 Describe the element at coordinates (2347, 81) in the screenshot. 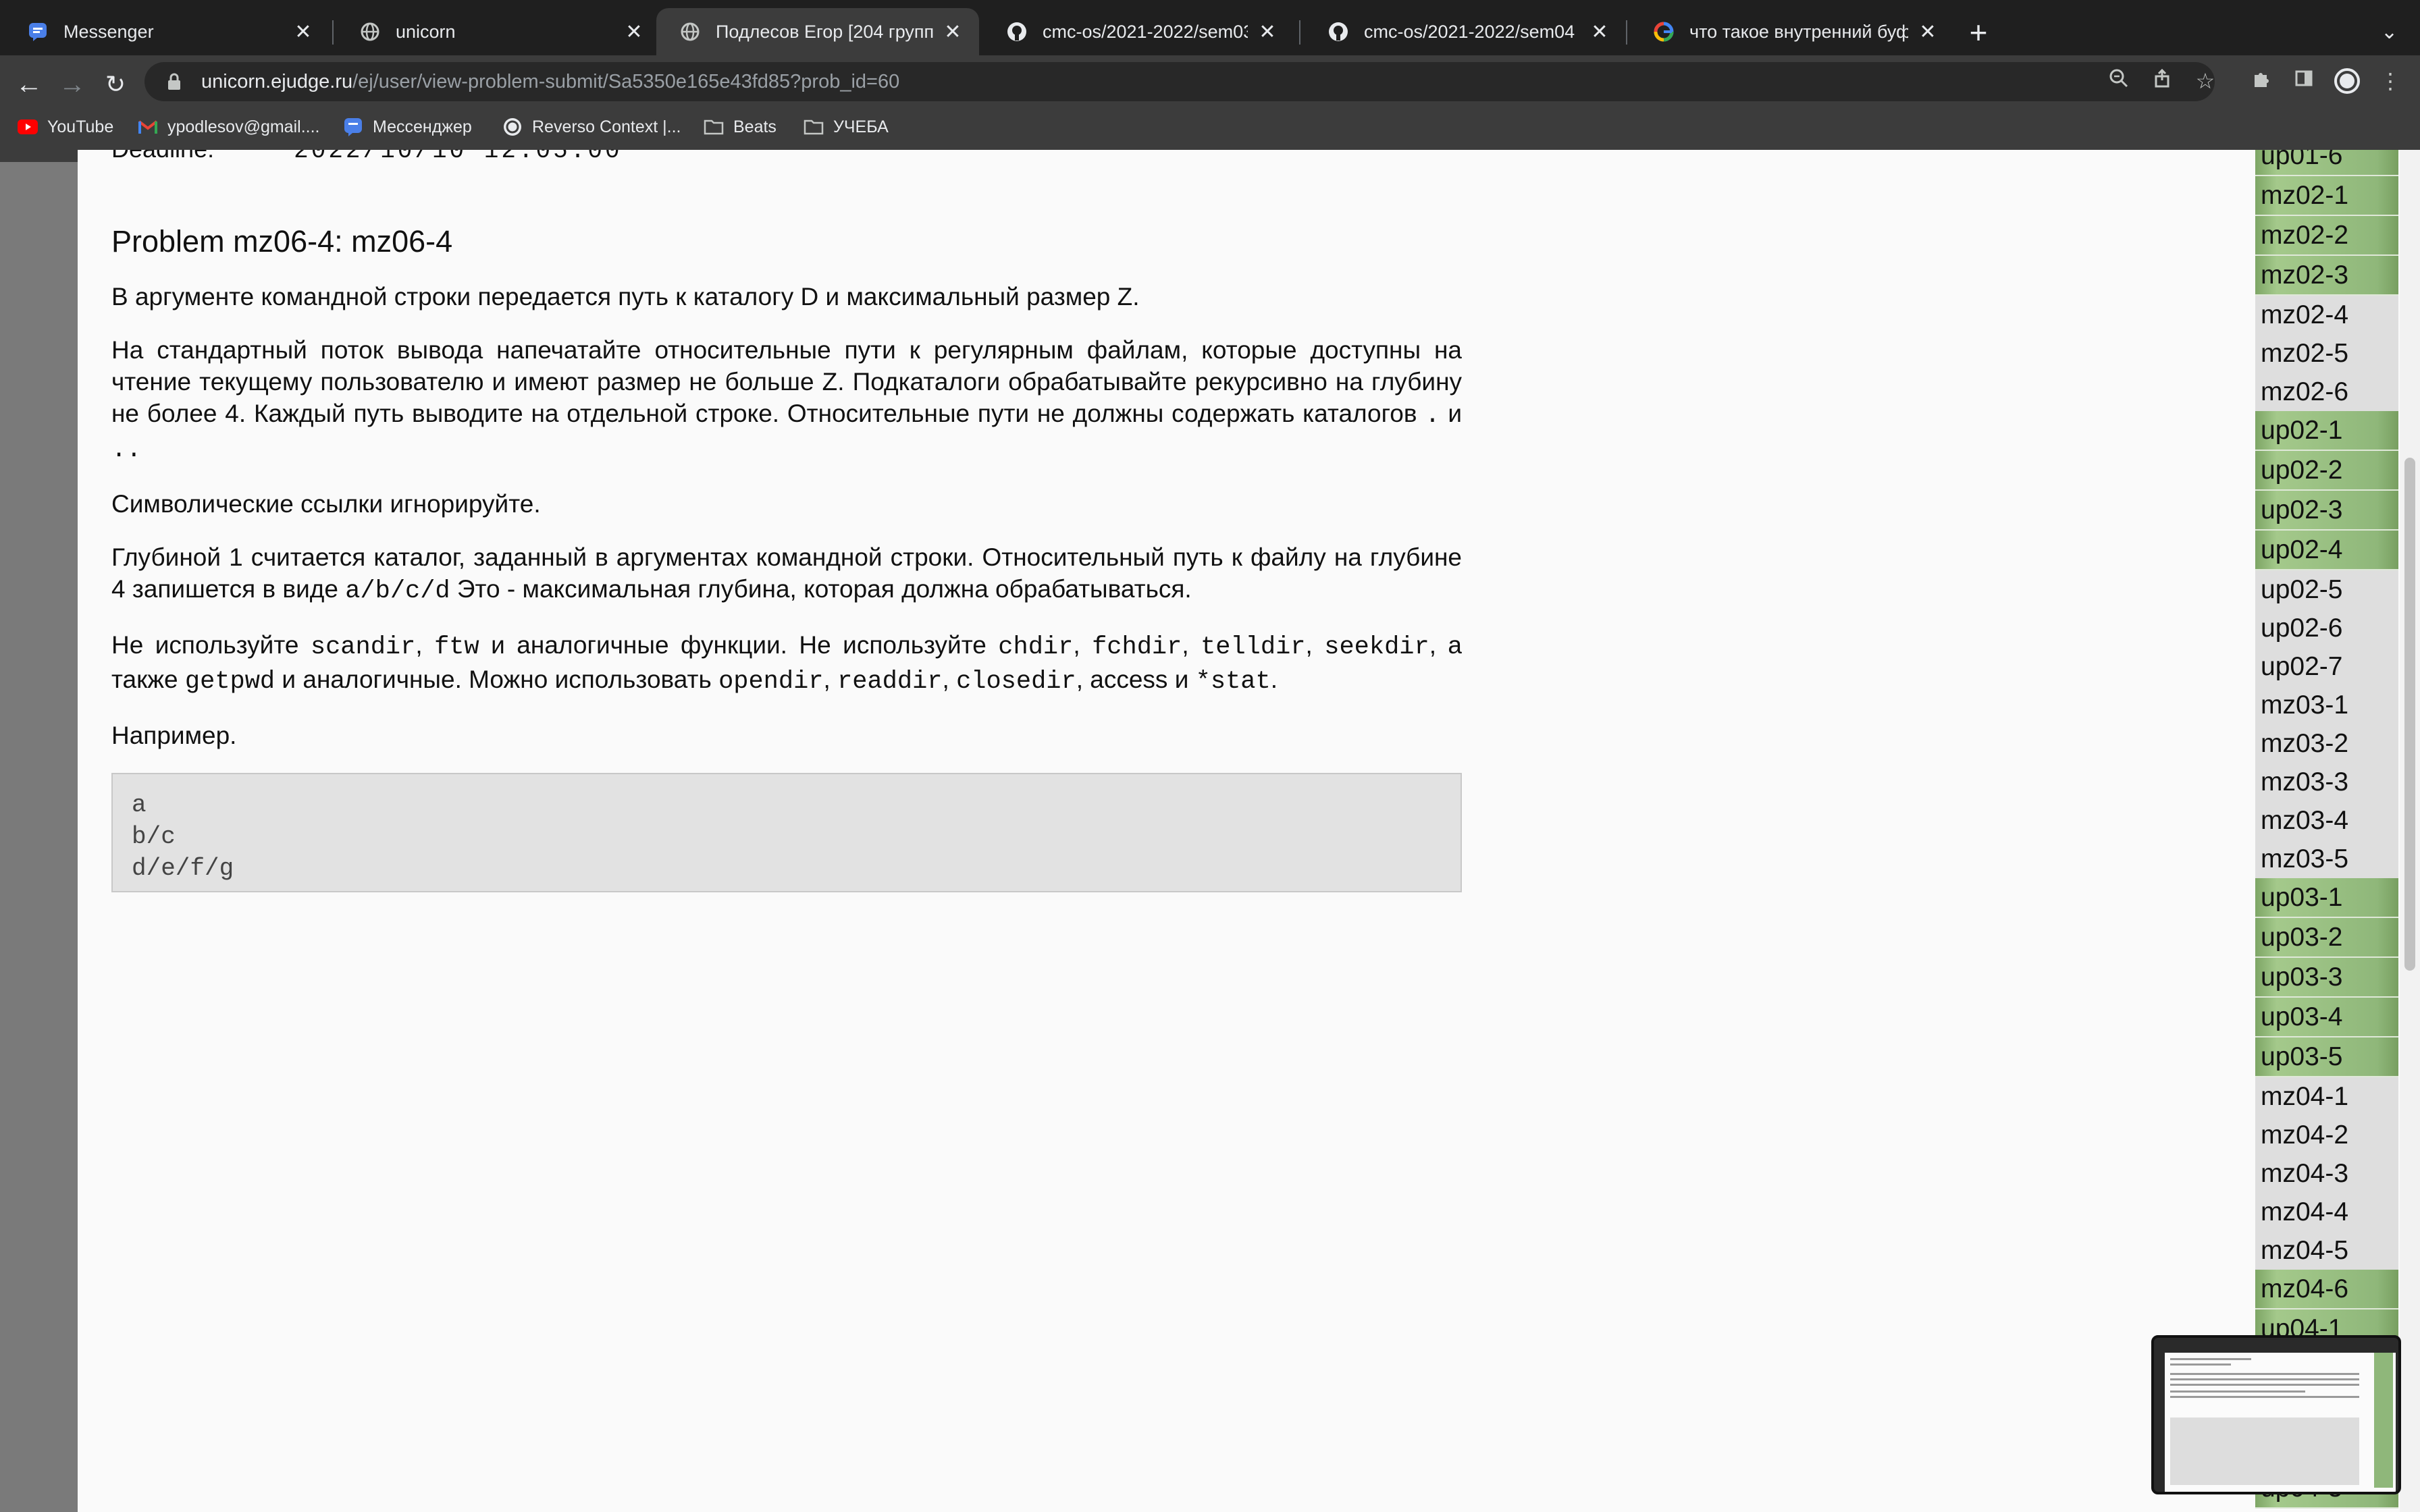

I see `profile-avatar-icon` at that location.